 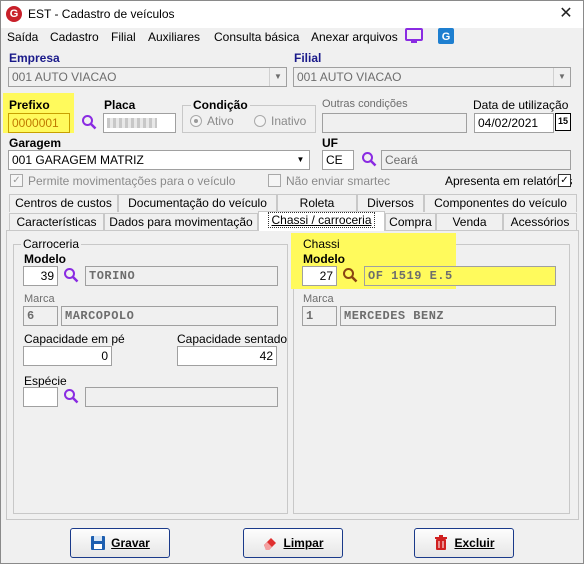 I want to click on monitor-icon, so click(x=414, y=36).